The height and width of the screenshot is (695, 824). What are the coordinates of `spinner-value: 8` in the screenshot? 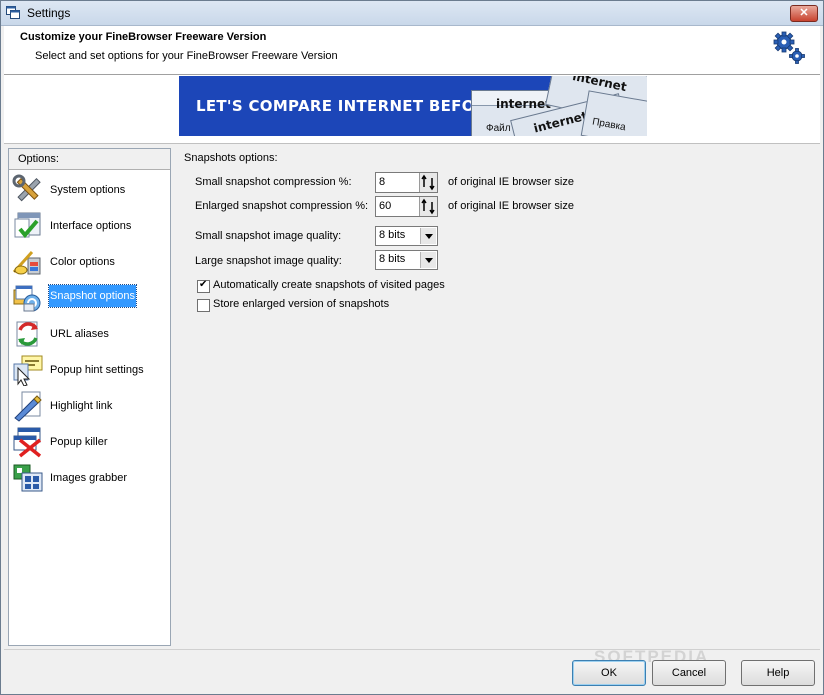 It's located at (382, 182).